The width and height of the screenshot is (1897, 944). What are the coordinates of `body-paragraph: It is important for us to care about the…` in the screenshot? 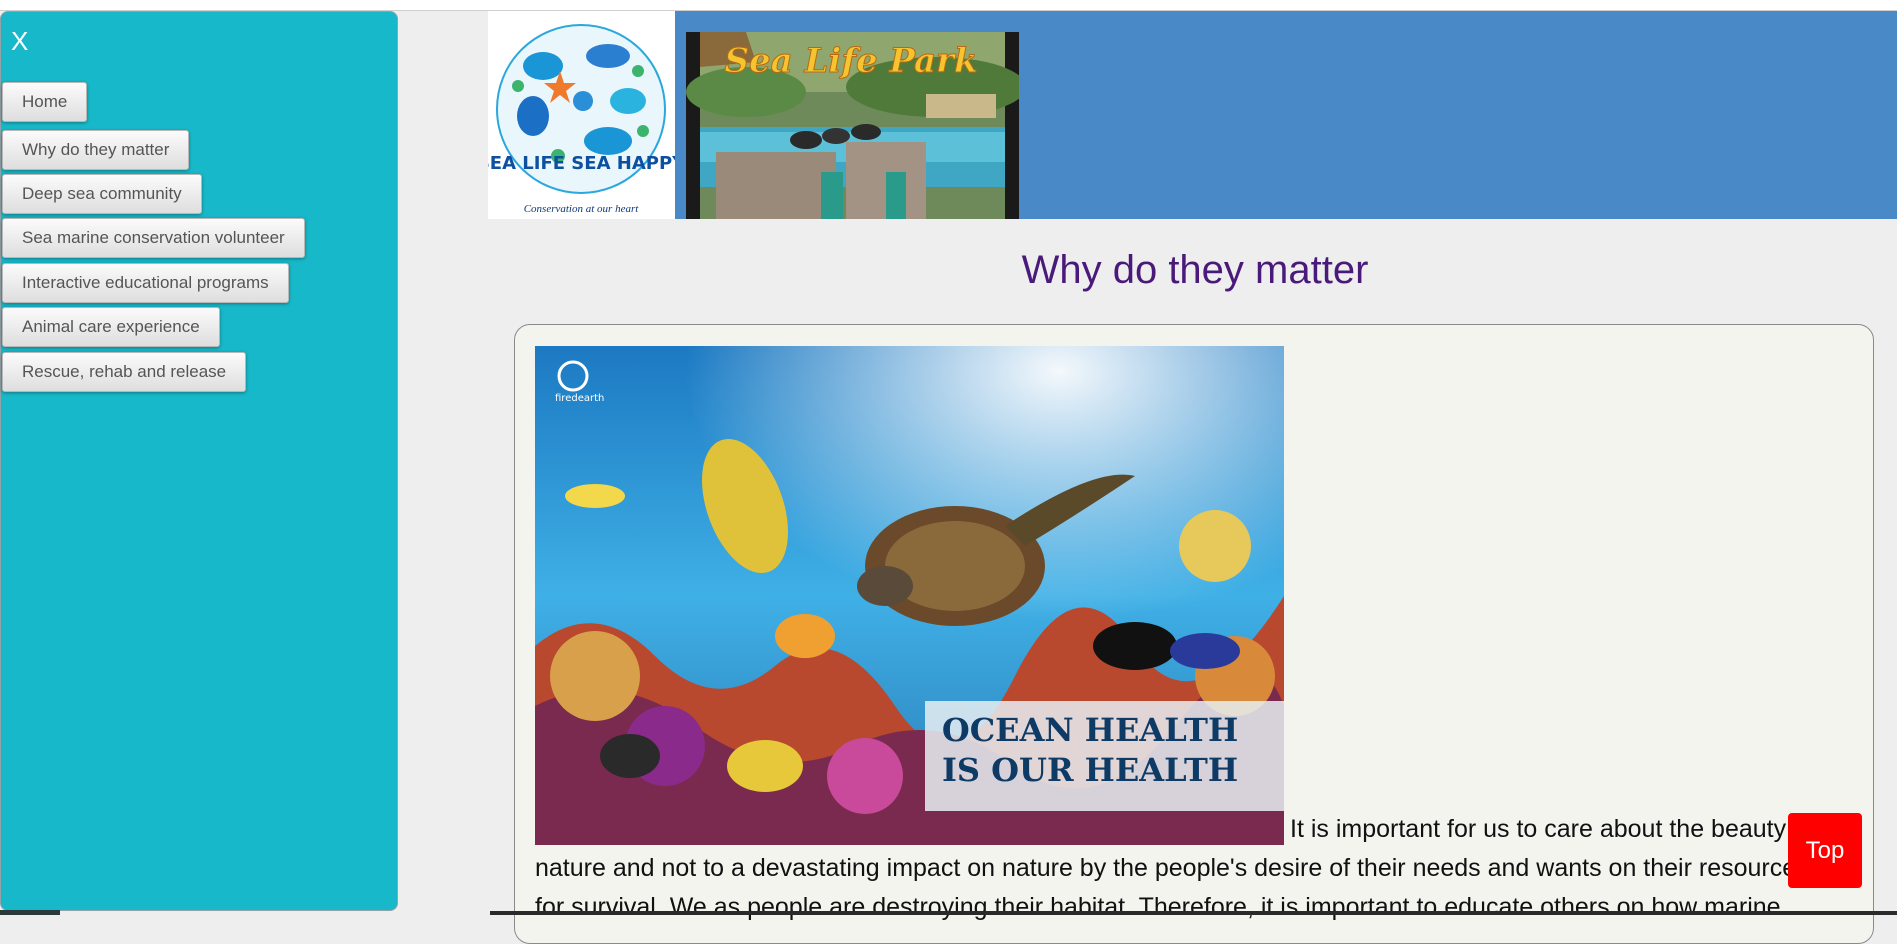 It's located at (1174, 868).